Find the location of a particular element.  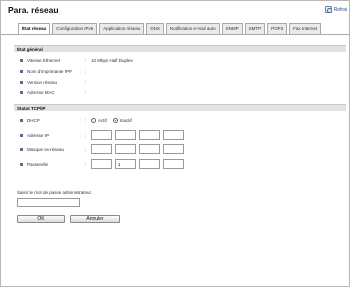

subnet-mask-label: Masque ss-réseau is located at coordinates (46, 149).